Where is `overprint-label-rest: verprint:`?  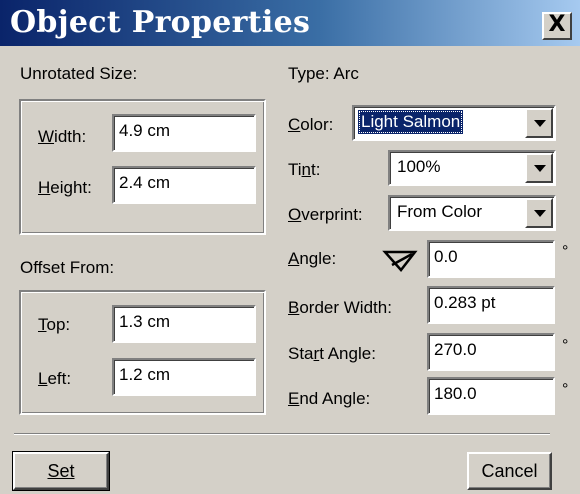
overprint-label-rest: verprint: is located at coordinates (332, 214).